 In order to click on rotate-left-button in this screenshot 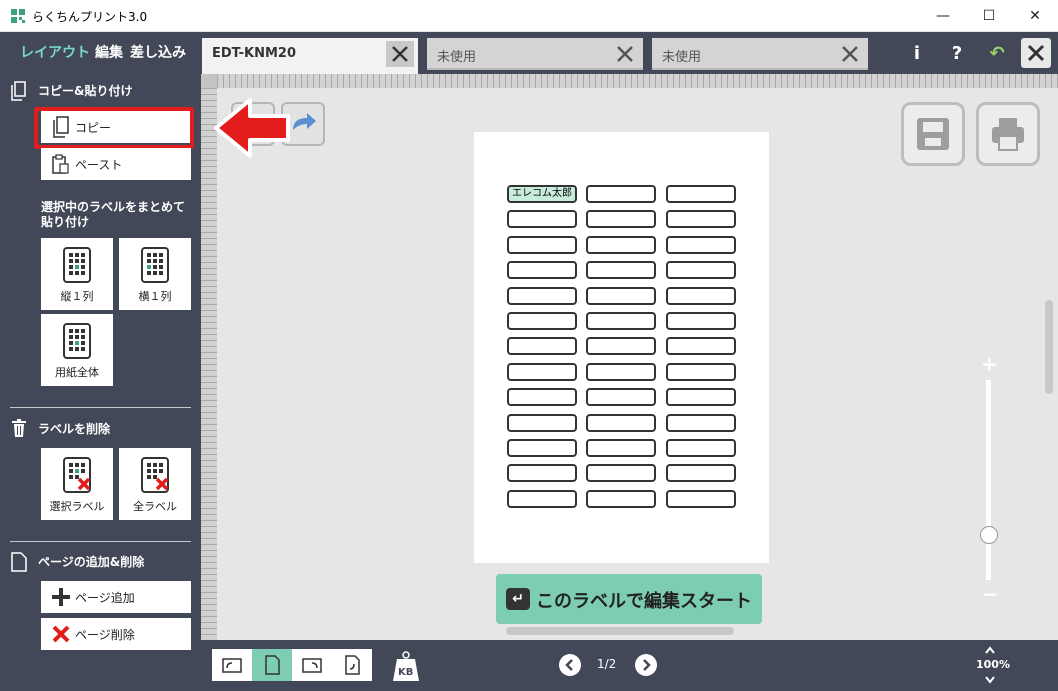, I will do `click(232, 665)`.